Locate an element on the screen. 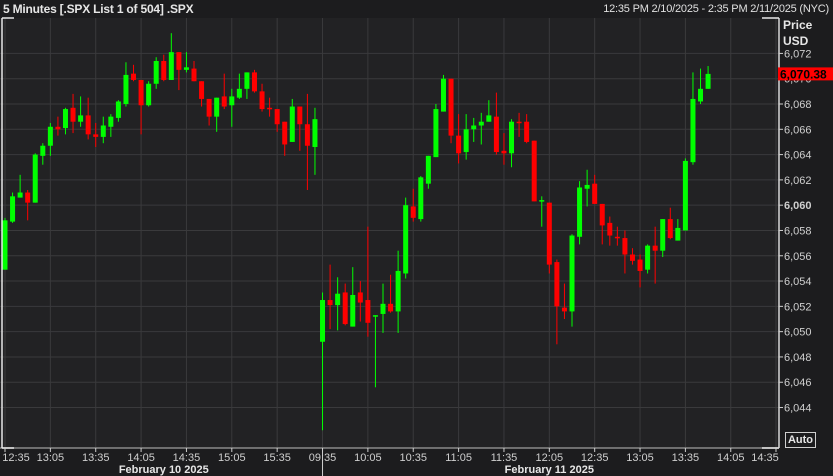  x-tick-label: 12:35 is located at coordinates (595, 458).